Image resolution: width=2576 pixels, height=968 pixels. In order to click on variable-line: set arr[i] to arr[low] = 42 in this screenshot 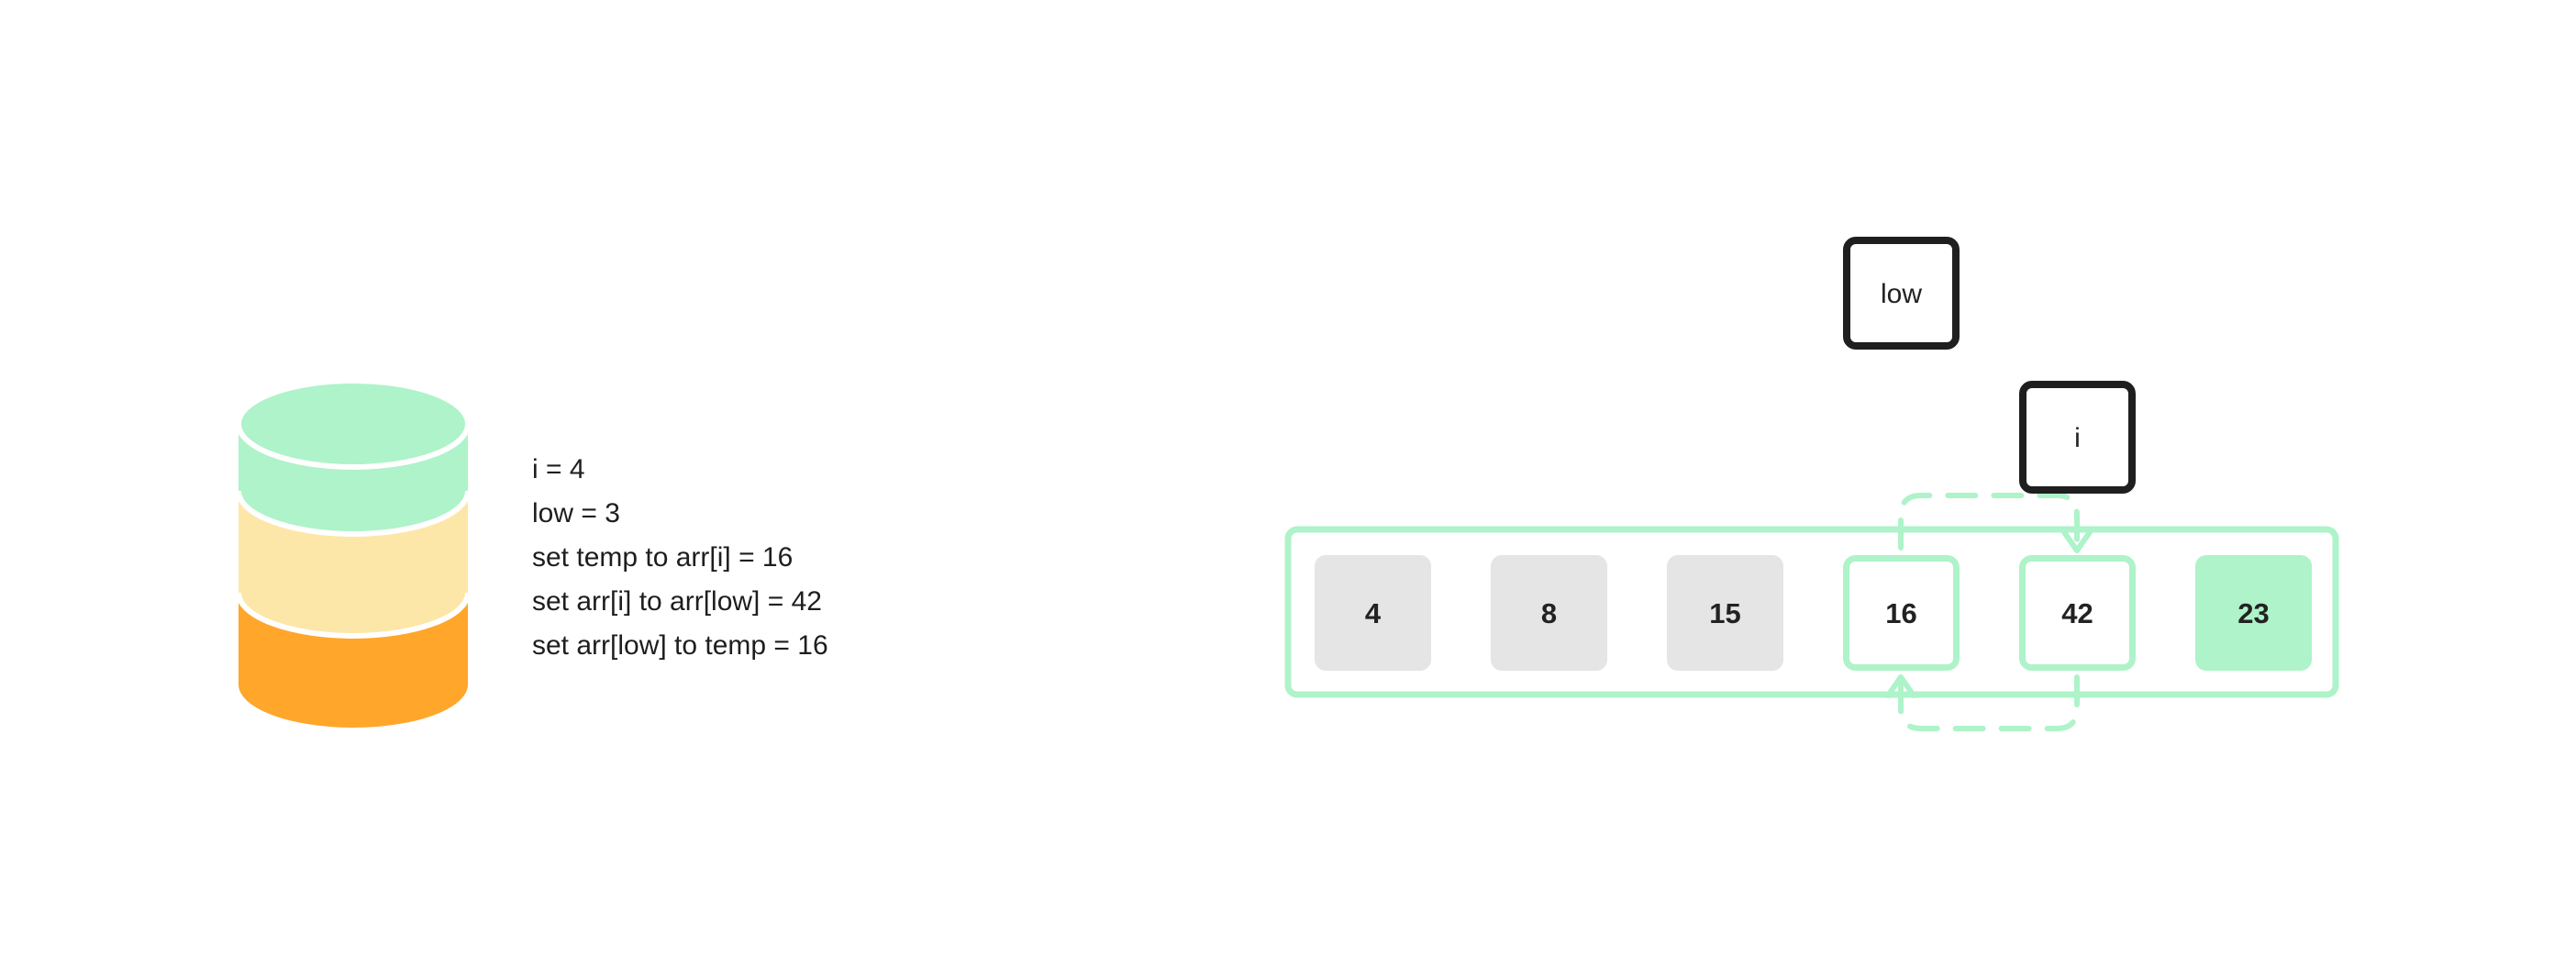, I will do `click(677, 601)`.